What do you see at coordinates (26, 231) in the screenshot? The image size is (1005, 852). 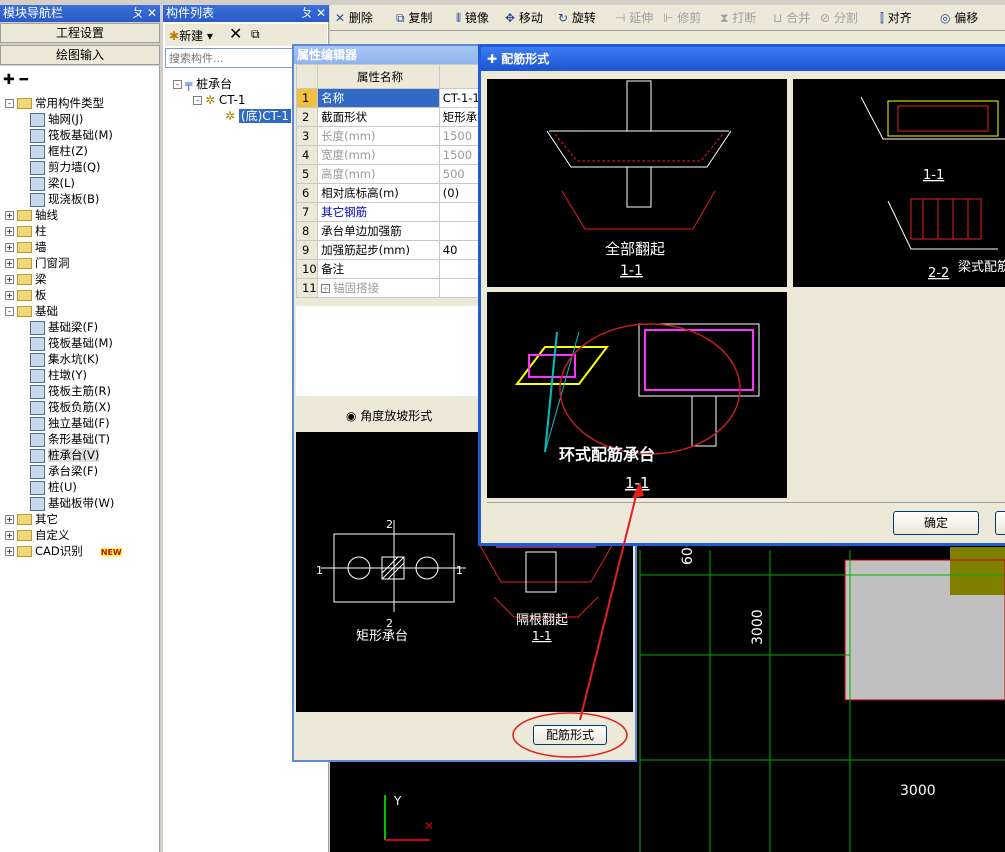 I see `tree-folder: + 柱` at bounding box center [26, 231].